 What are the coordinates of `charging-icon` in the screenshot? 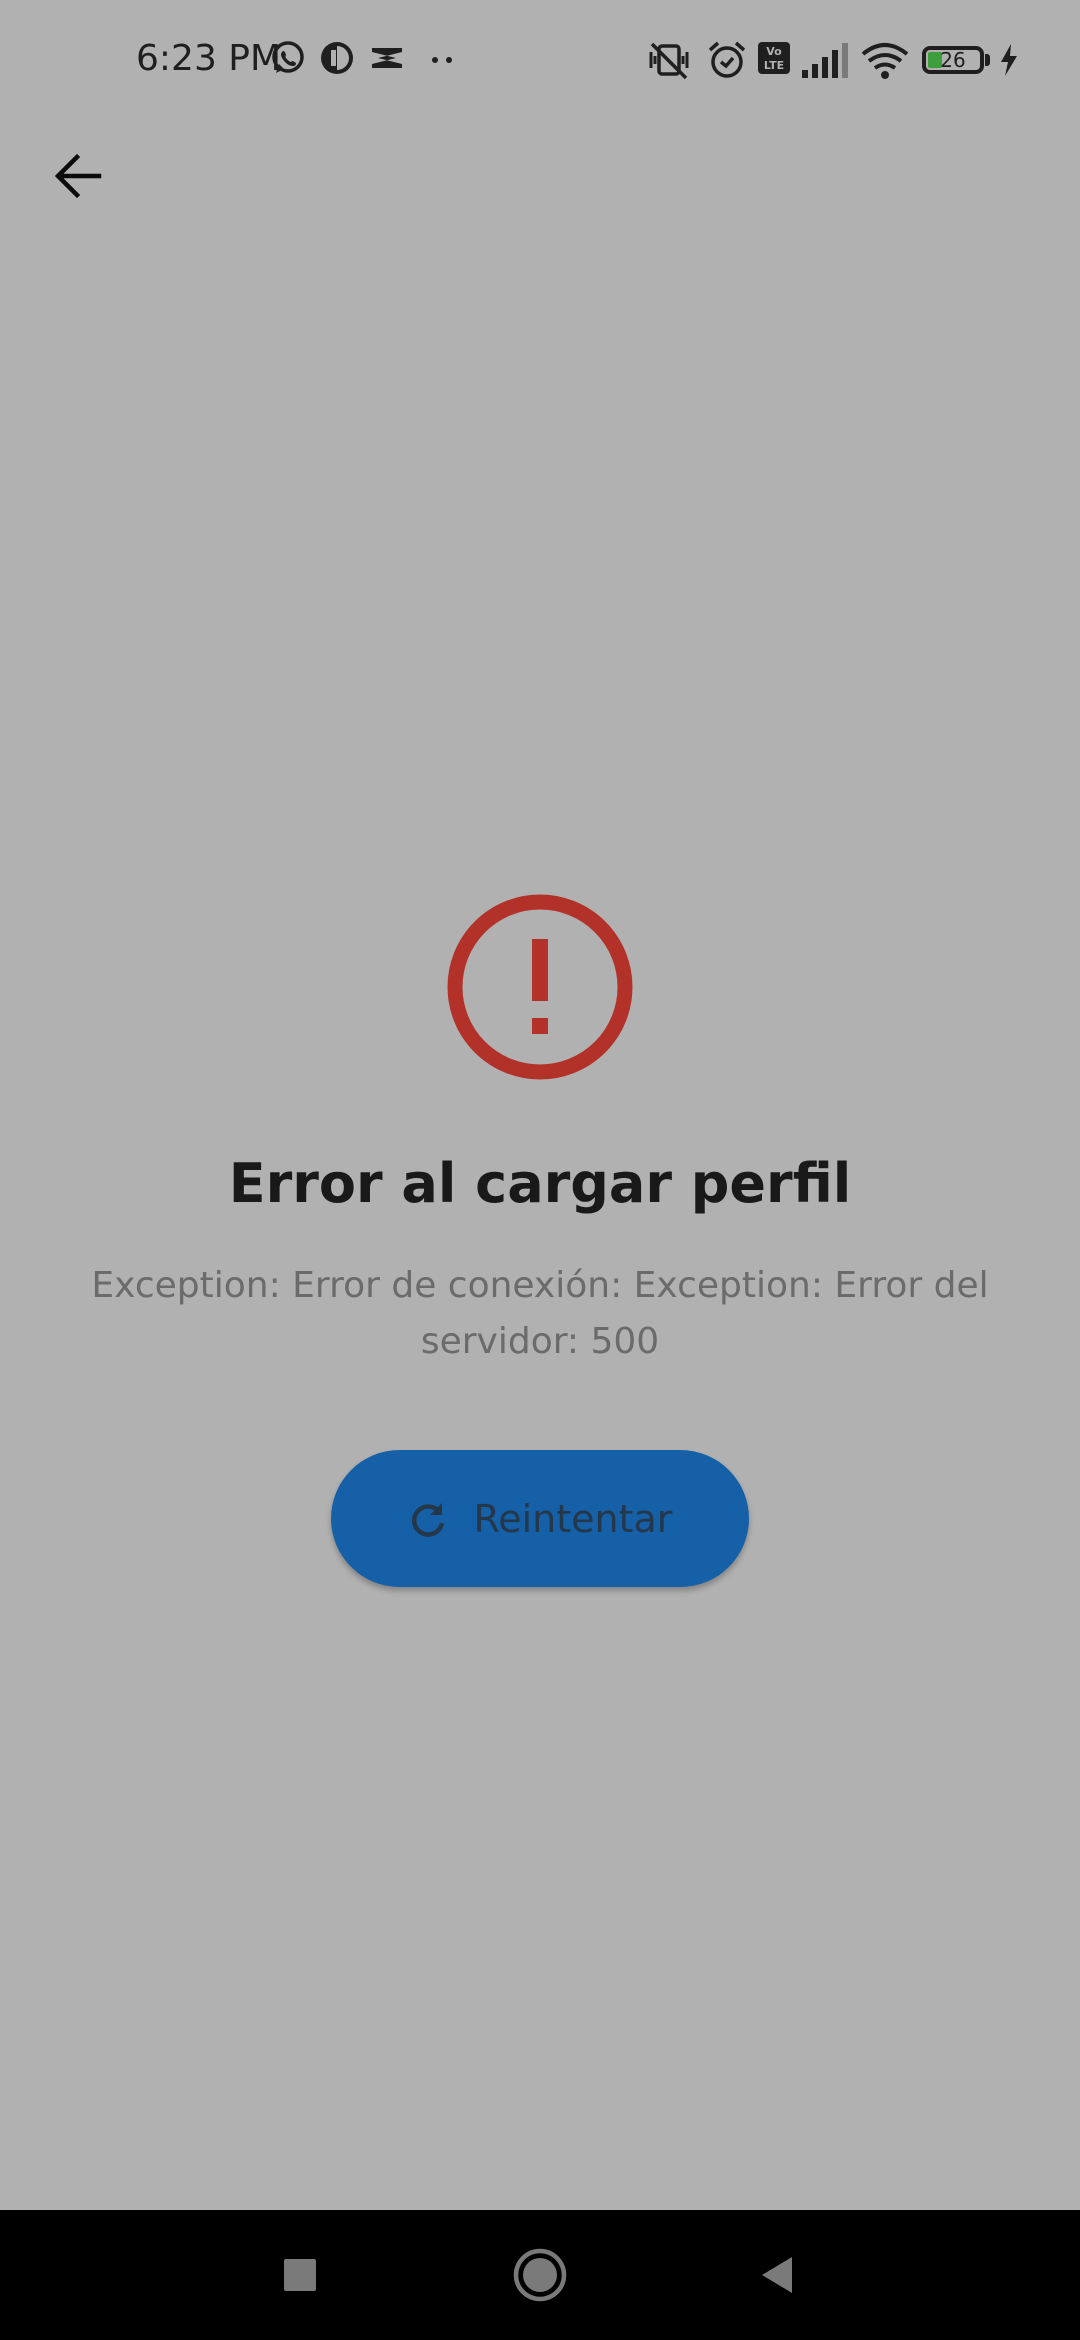 It's located at (1009, 60).